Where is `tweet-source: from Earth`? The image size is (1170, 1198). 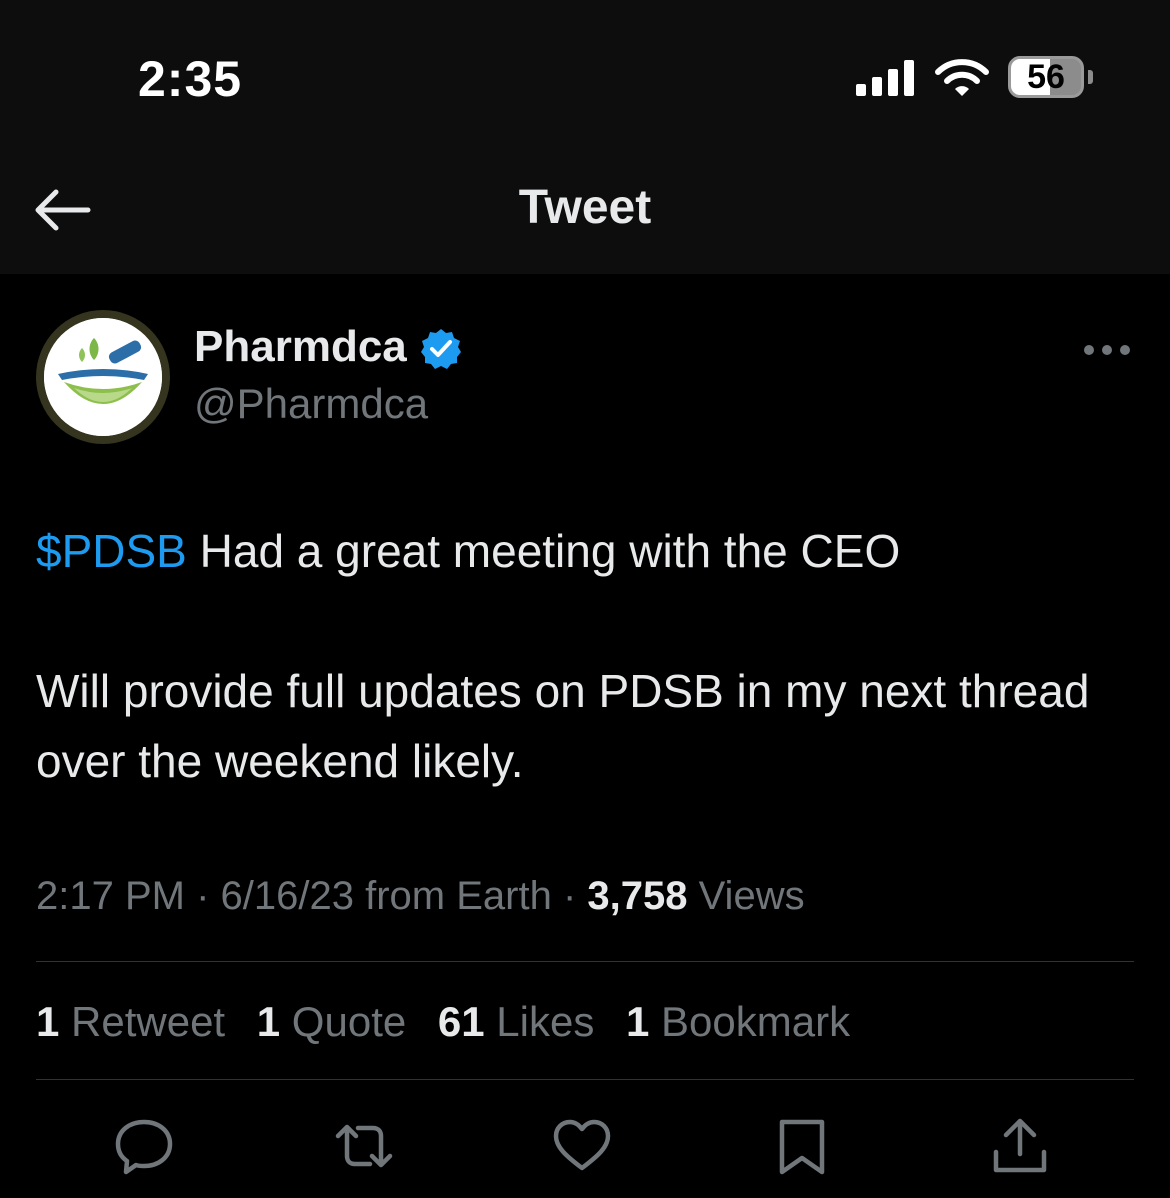 tweet-source: from Earth is located at coordinates (452, 896).